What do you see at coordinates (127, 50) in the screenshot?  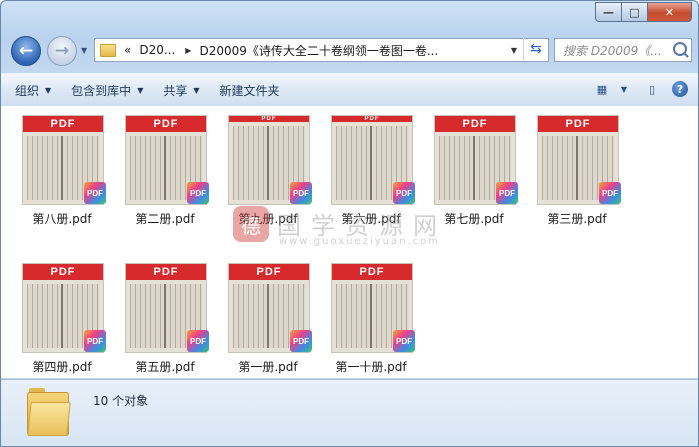 I see `breadcrumb-overflow: «` at bounding box center [127, 50].